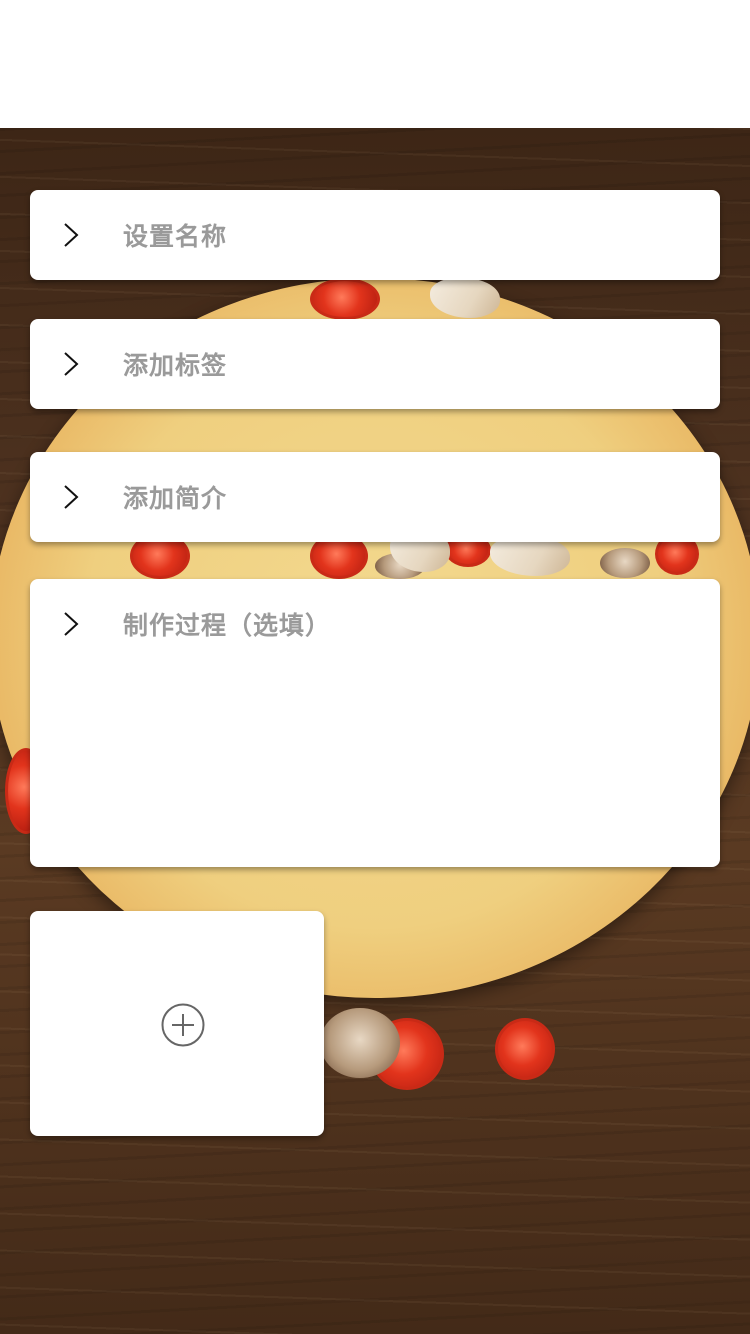 The image size is (750, 1334). I want to click on add-tags-card: 添加标签, so click(375, 364).